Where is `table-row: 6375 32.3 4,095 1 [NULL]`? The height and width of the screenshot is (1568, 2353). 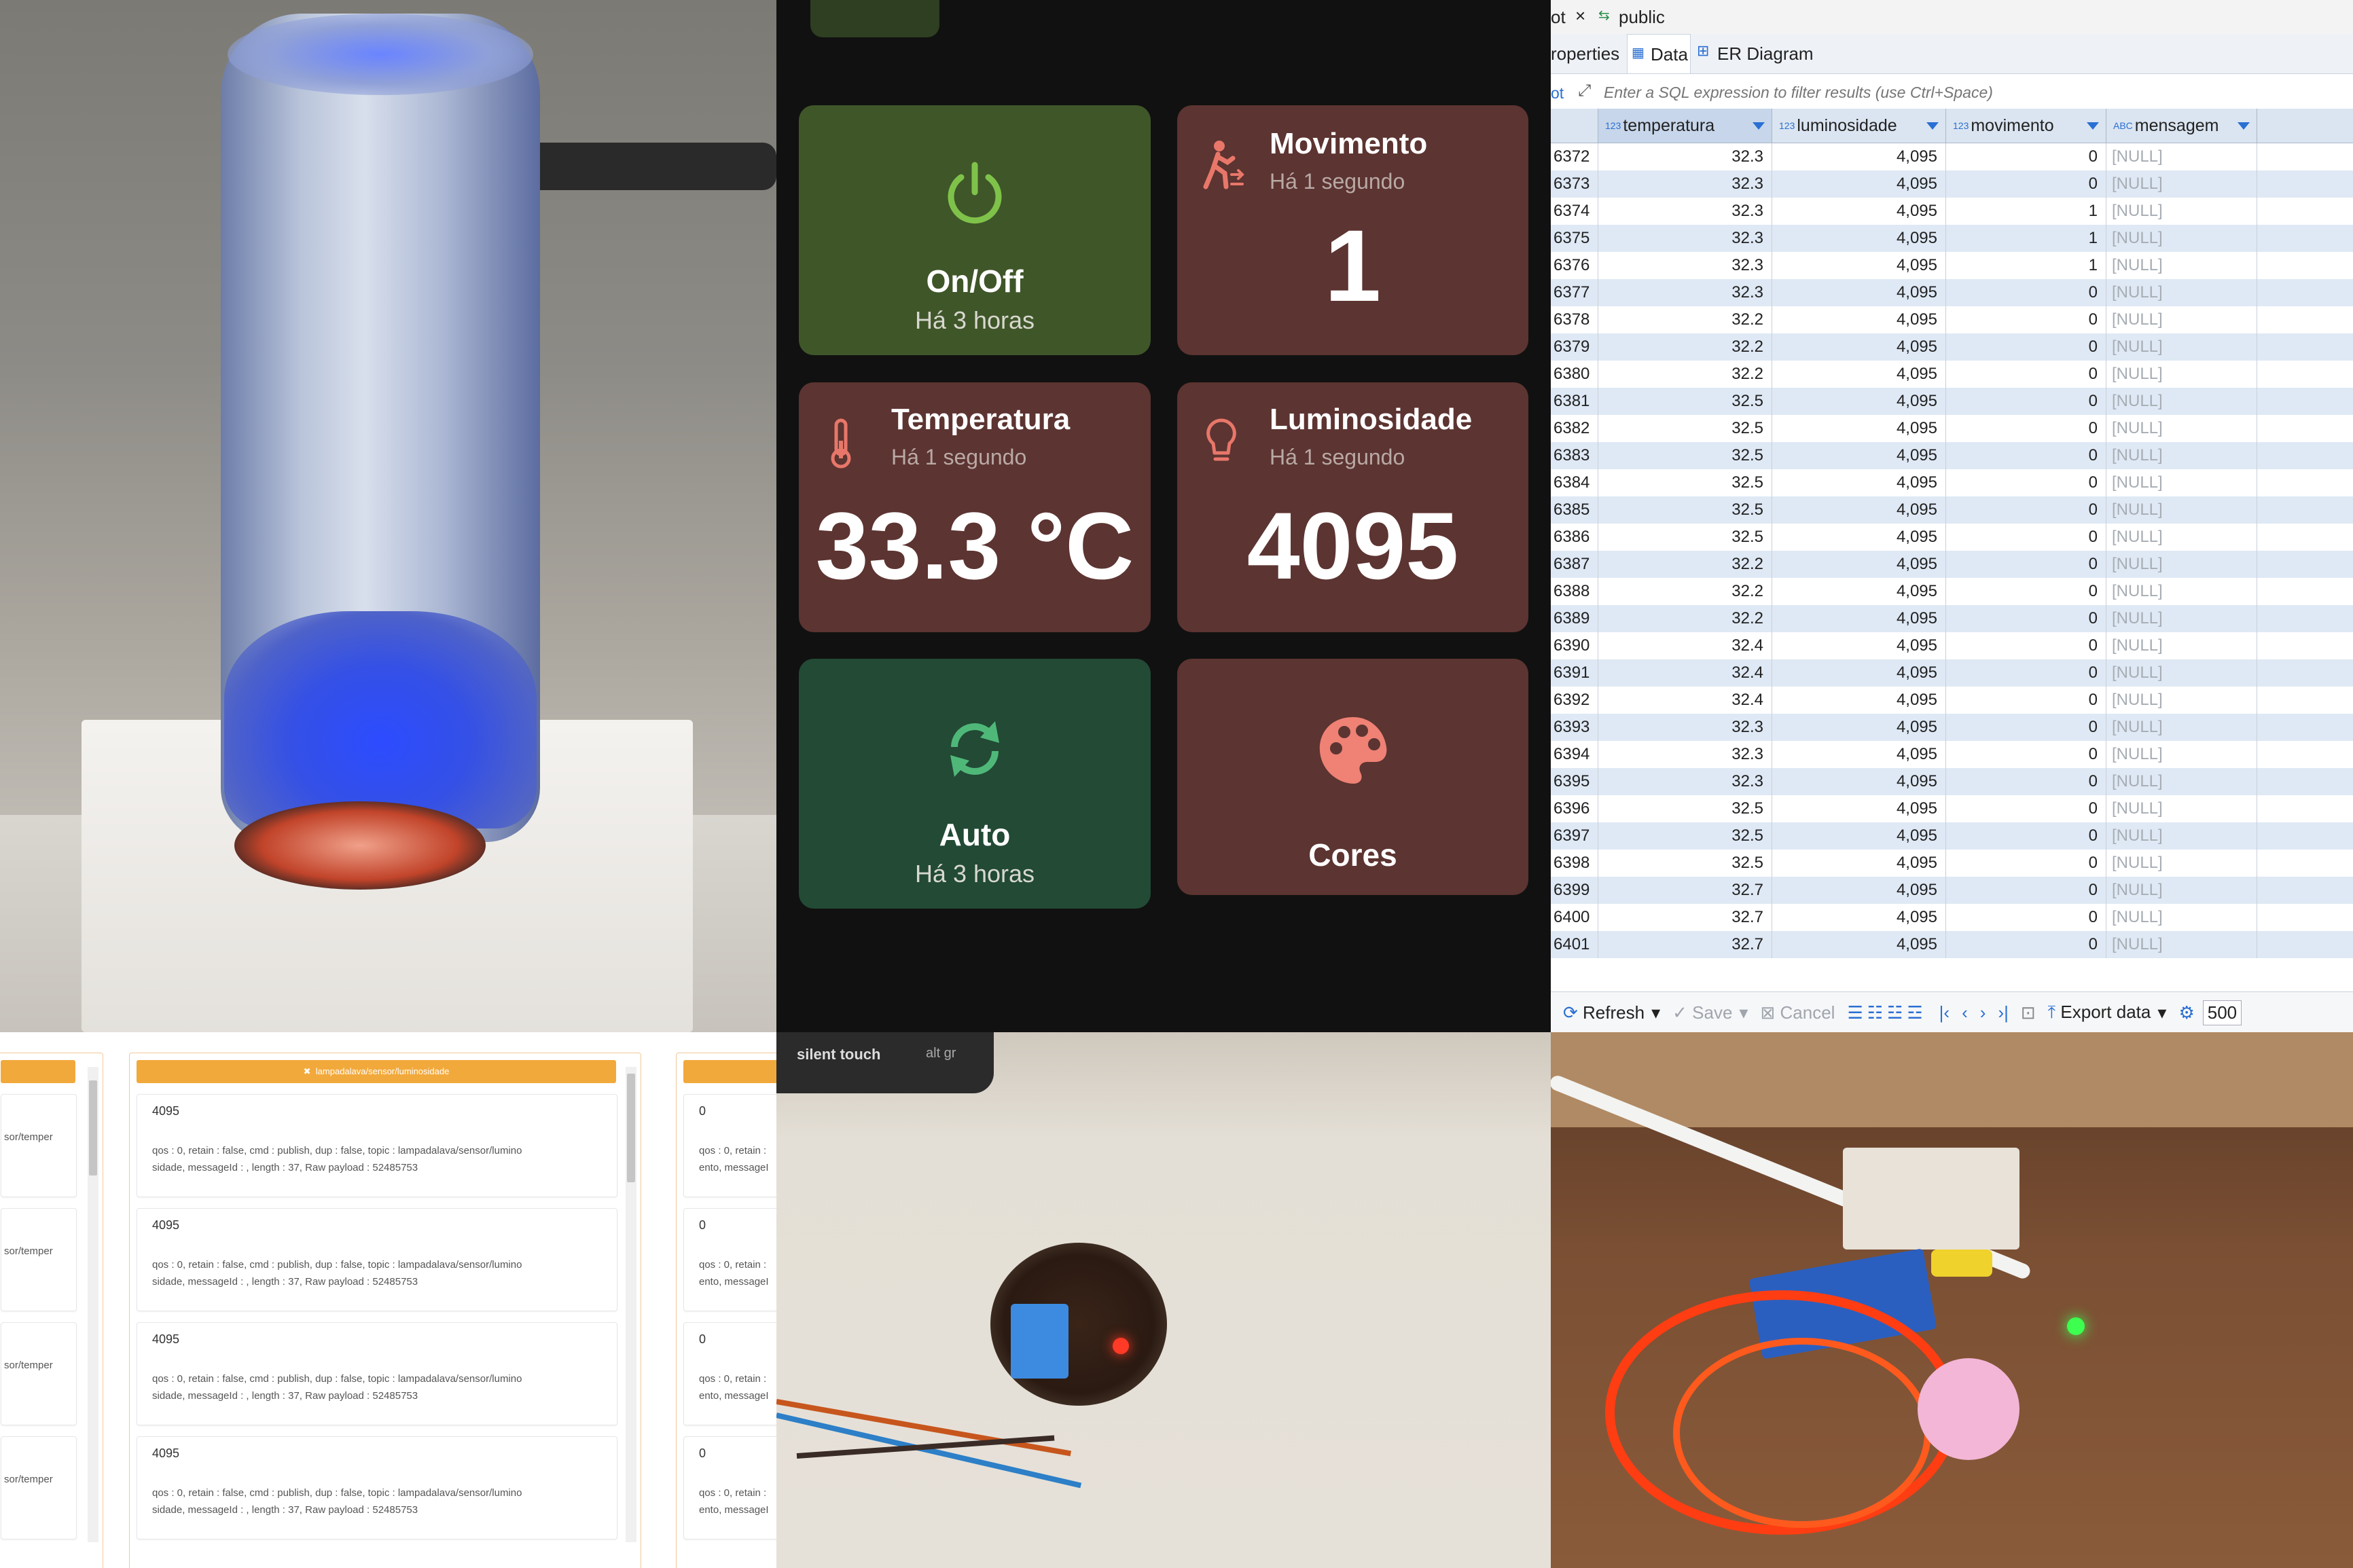
table-row: 6375 32.3 4,095 1 [NULL] is located at coordinates (1952, 239).